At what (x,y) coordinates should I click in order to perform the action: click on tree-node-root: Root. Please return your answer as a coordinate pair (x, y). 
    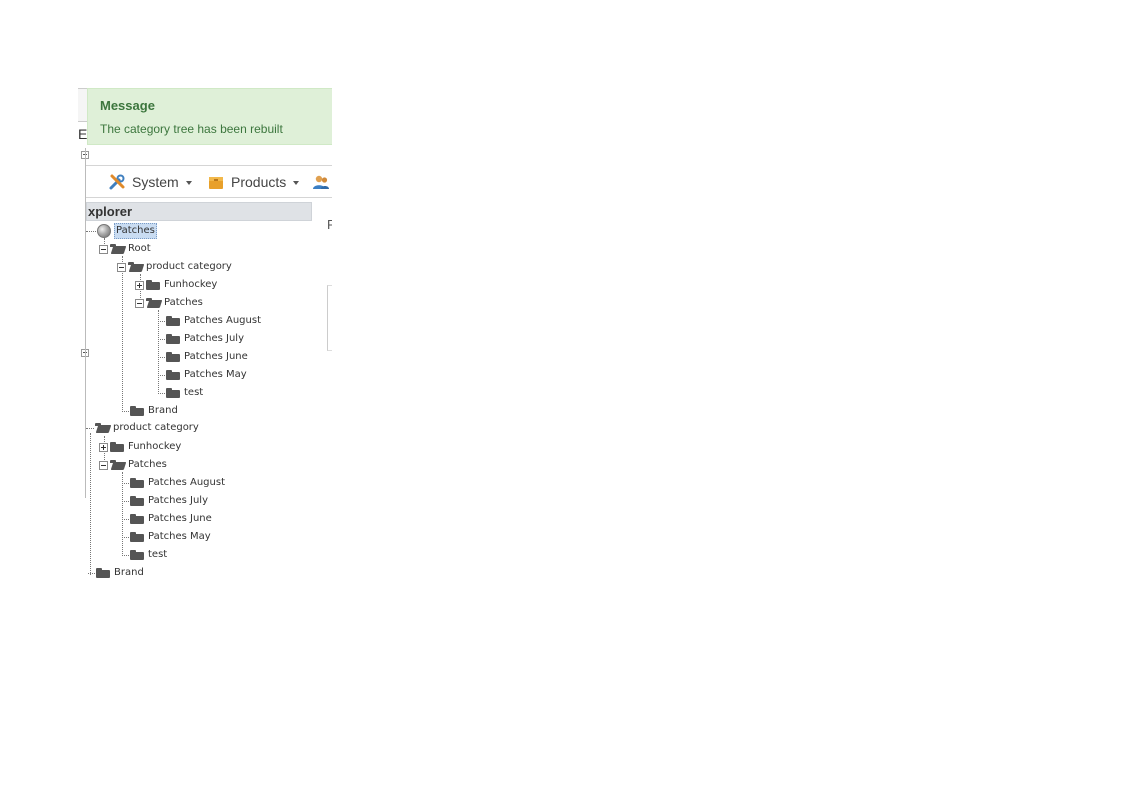
    Looking at the image, I should click on (126, 249).